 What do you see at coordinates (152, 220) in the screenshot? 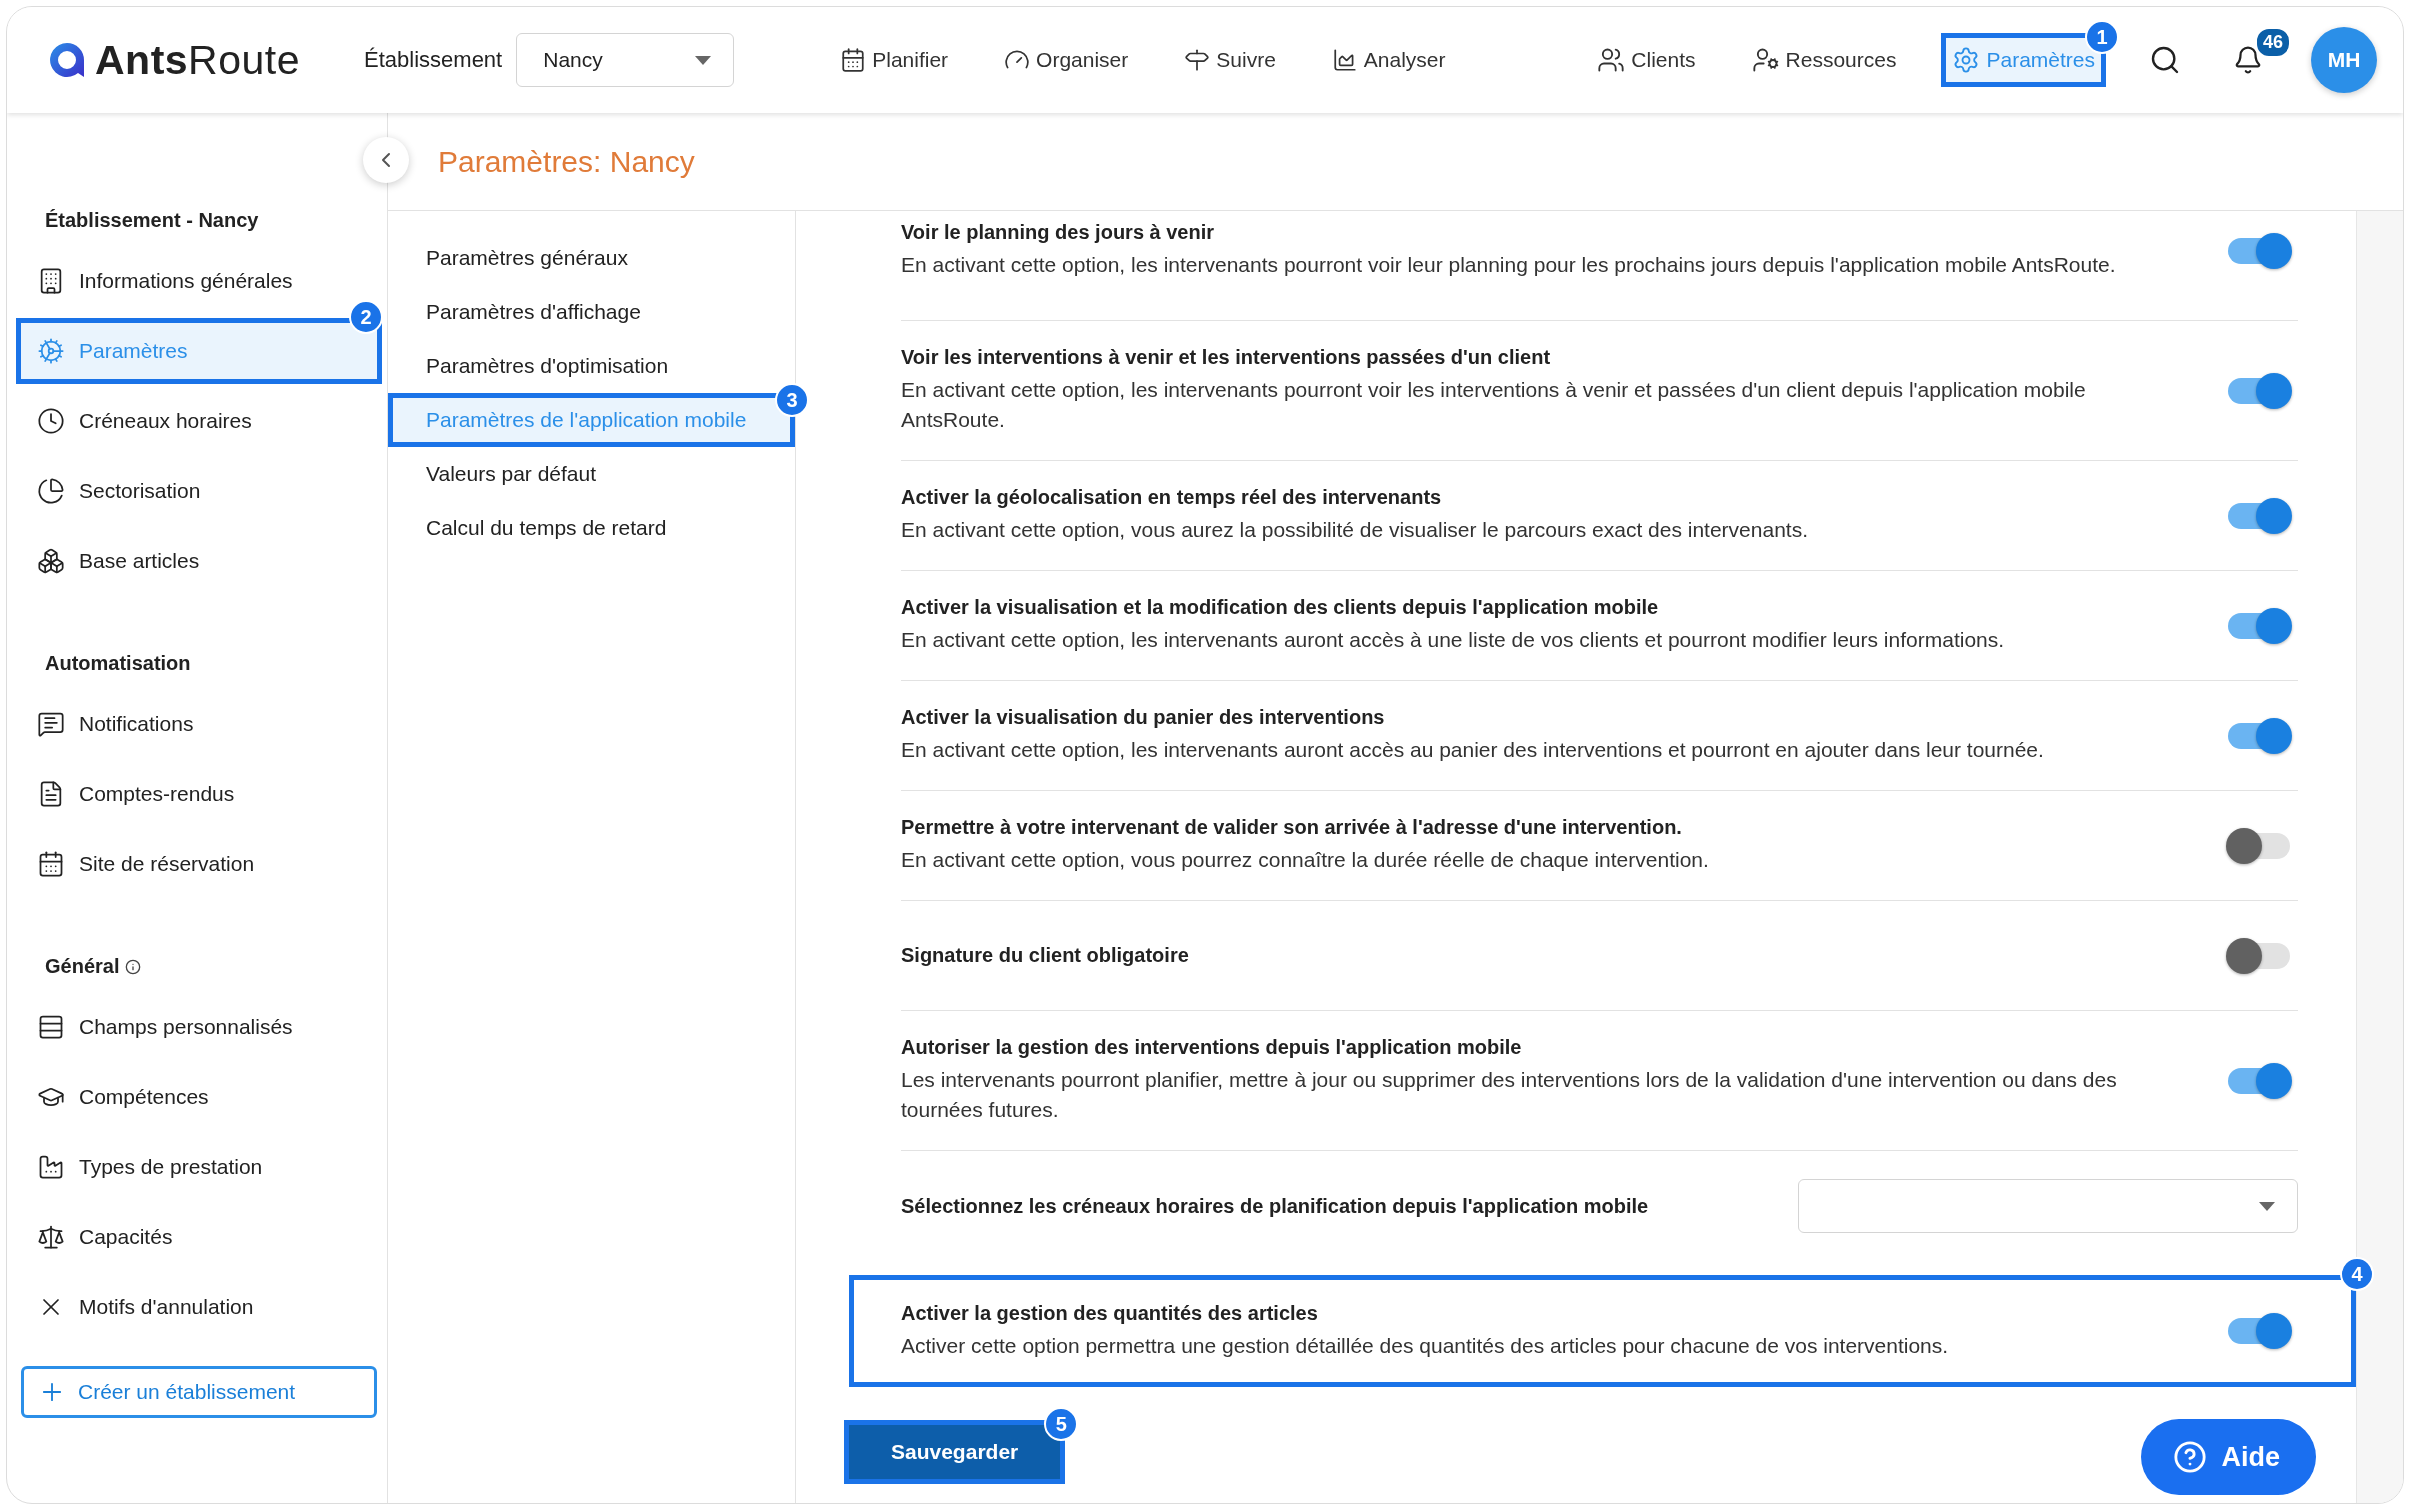
I see `section-title: Établissement - Nancy` at bounding box center [152, 220].